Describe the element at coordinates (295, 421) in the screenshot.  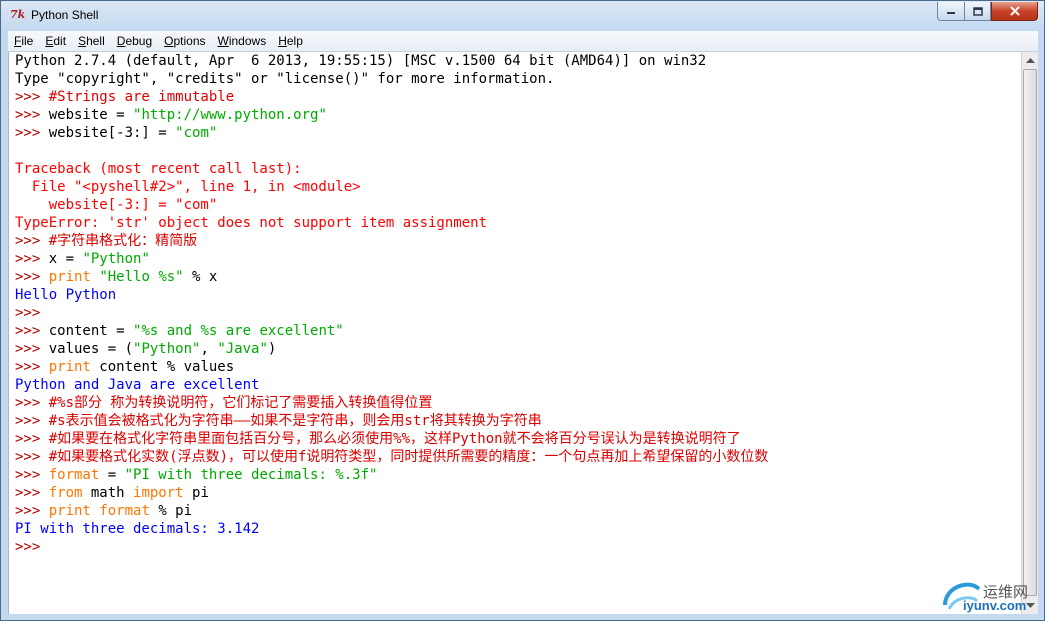
I see `shell-token: #s表示值会被格式化为字符串——如果不是字符串，则会用str将其转换为字符串` at that location.